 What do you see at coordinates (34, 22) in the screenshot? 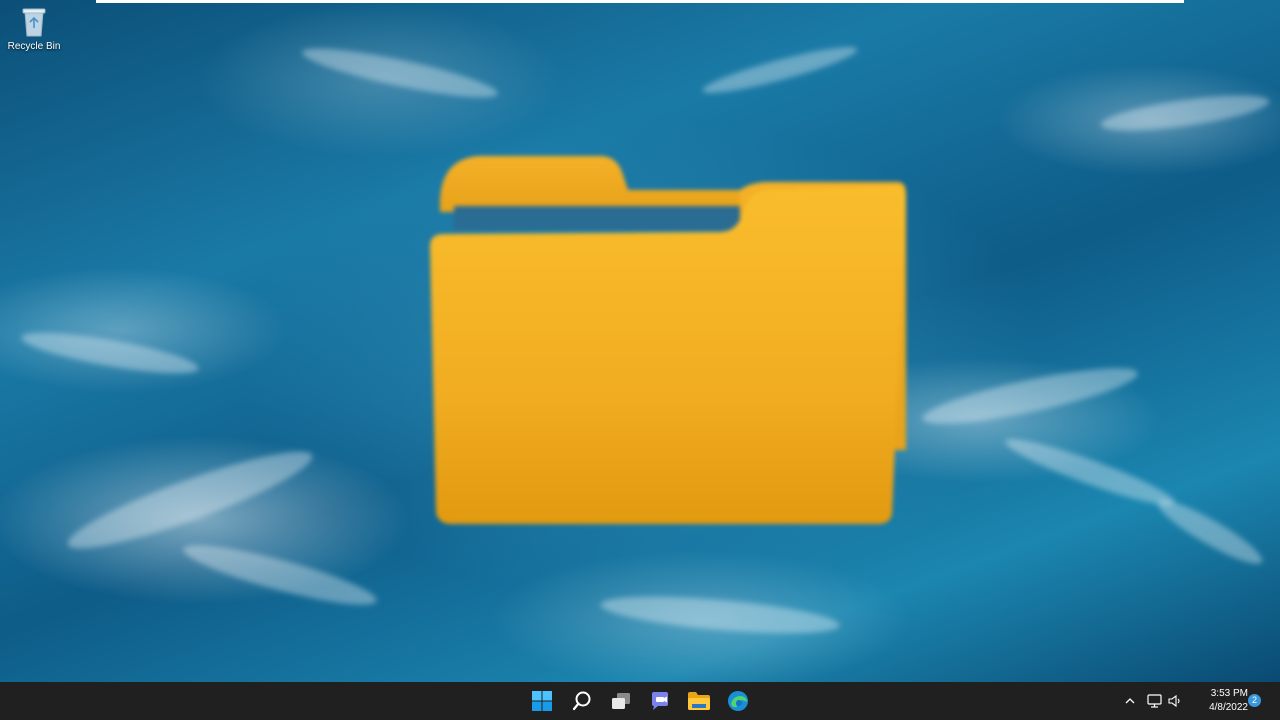
I see `recycle-bin-icon` at bounding box center [34, 22].